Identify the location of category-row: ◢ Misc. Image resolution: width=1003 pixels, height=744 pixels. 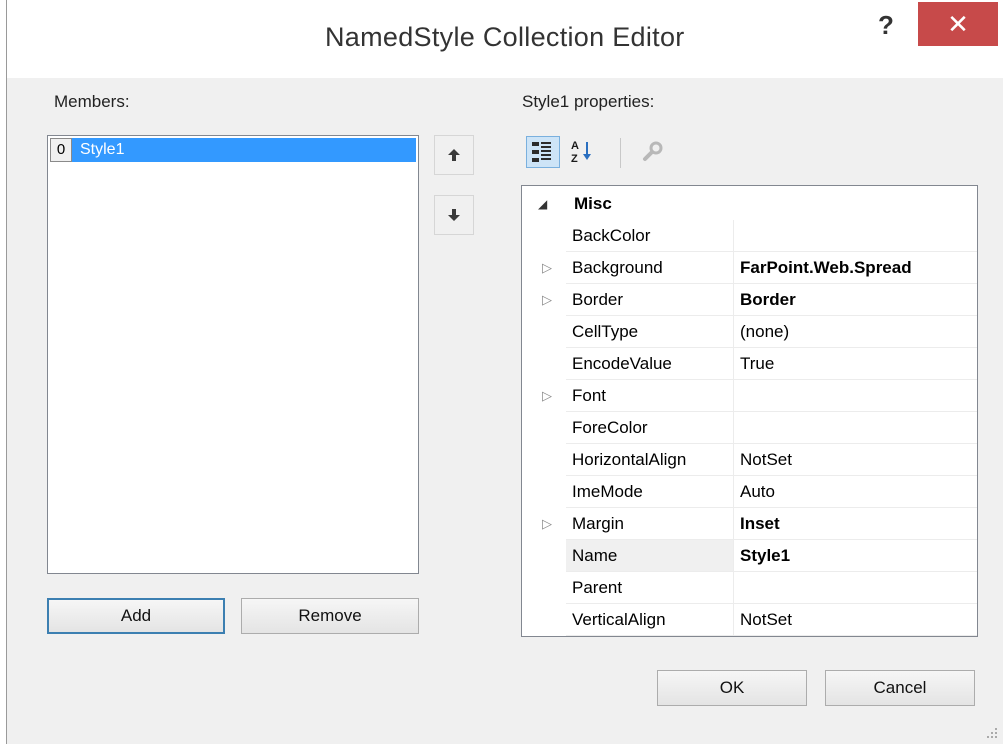
(749, 204).